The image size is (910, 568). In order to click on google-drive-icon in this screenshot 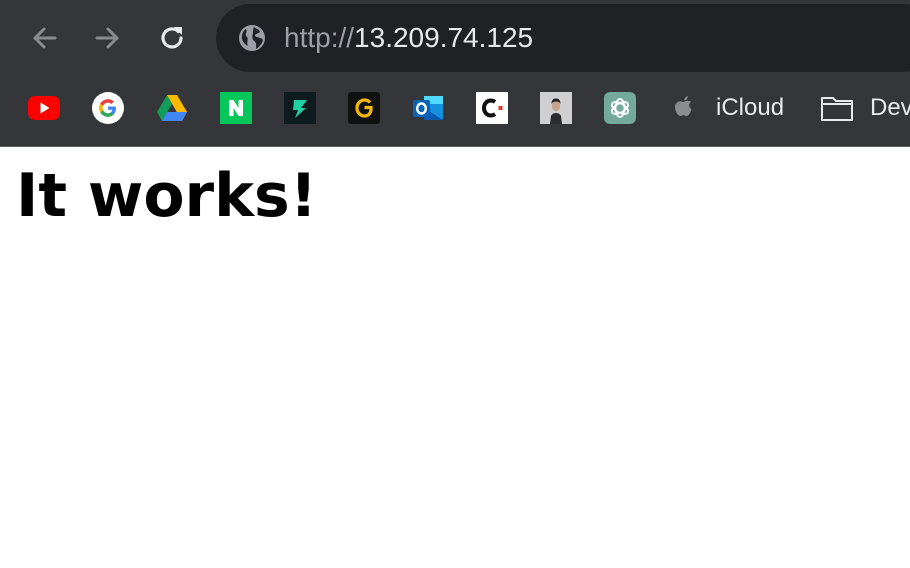, I will do `click(172, 108)`.